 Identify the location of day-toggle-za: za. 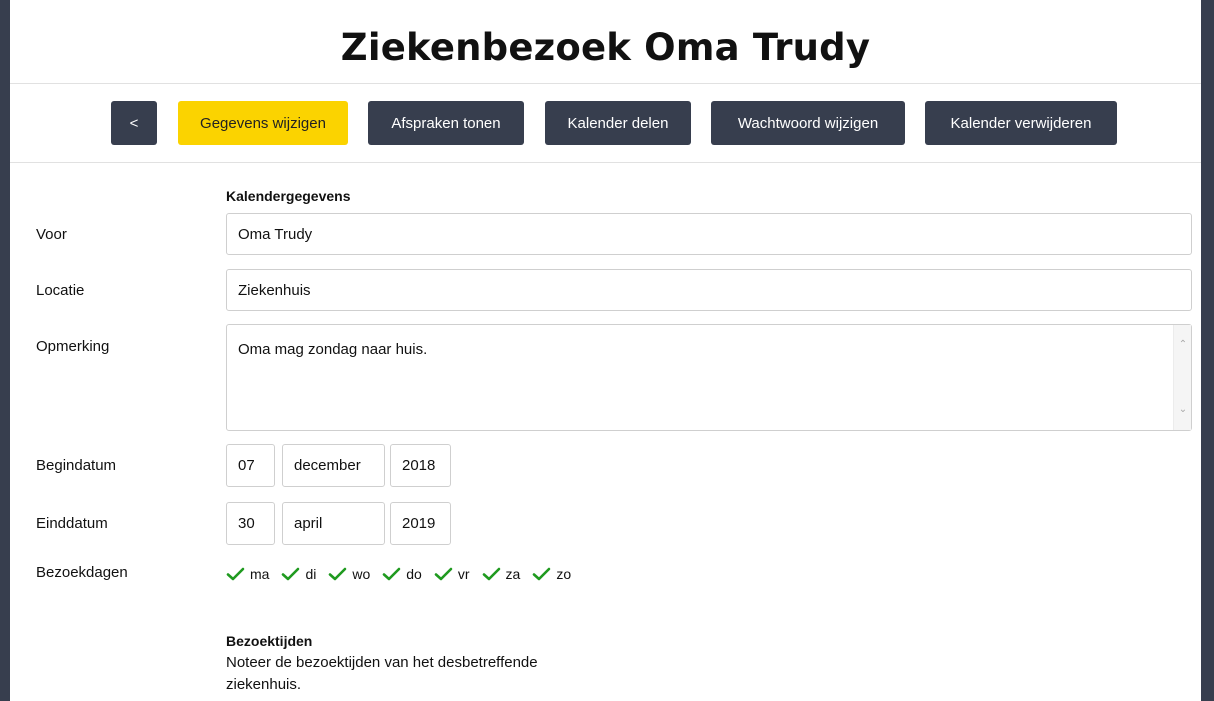
(501, 574).